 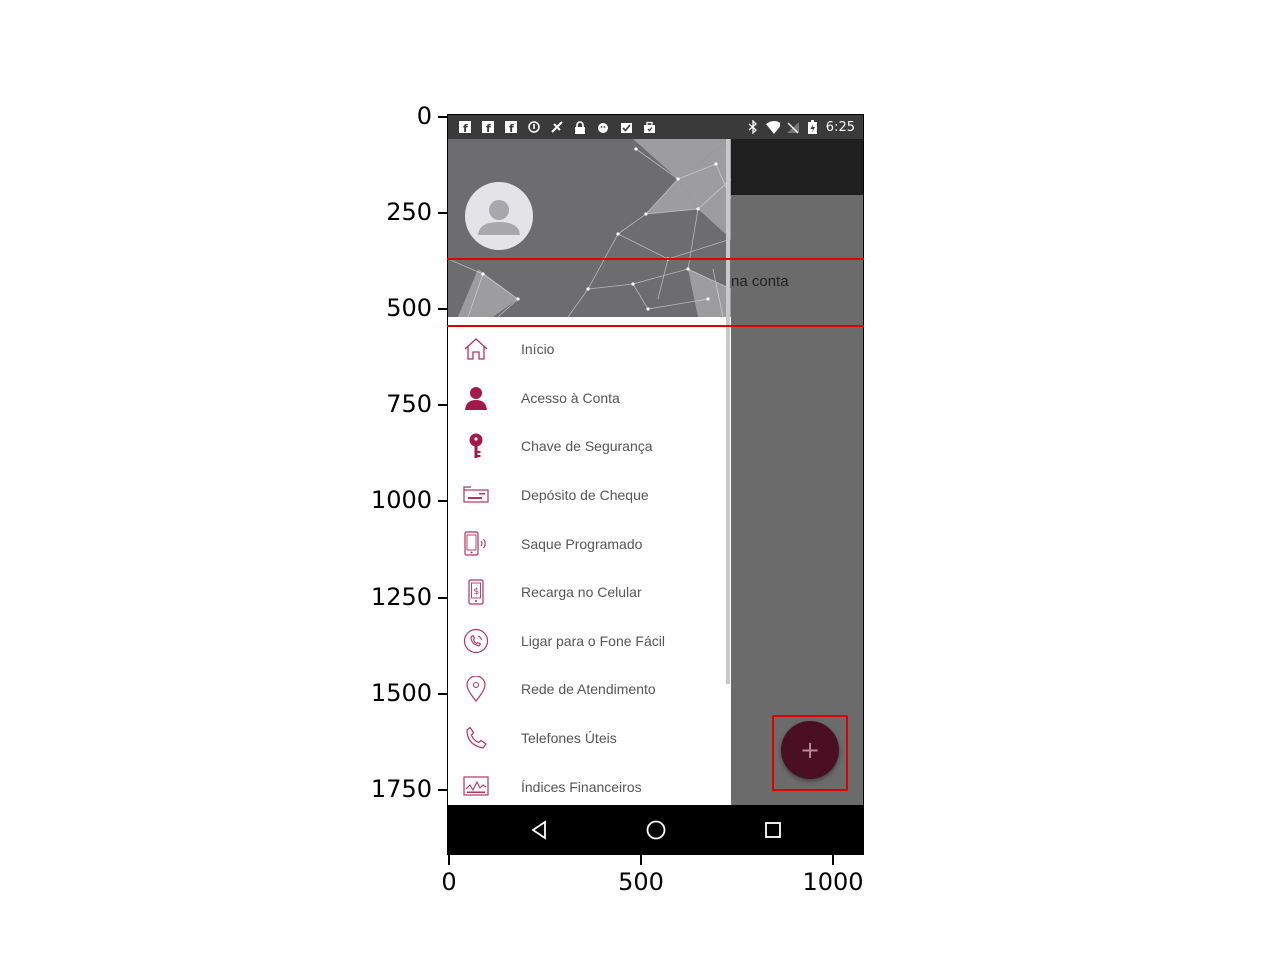 I want to click on home-icon, so click(x=476, y=349).